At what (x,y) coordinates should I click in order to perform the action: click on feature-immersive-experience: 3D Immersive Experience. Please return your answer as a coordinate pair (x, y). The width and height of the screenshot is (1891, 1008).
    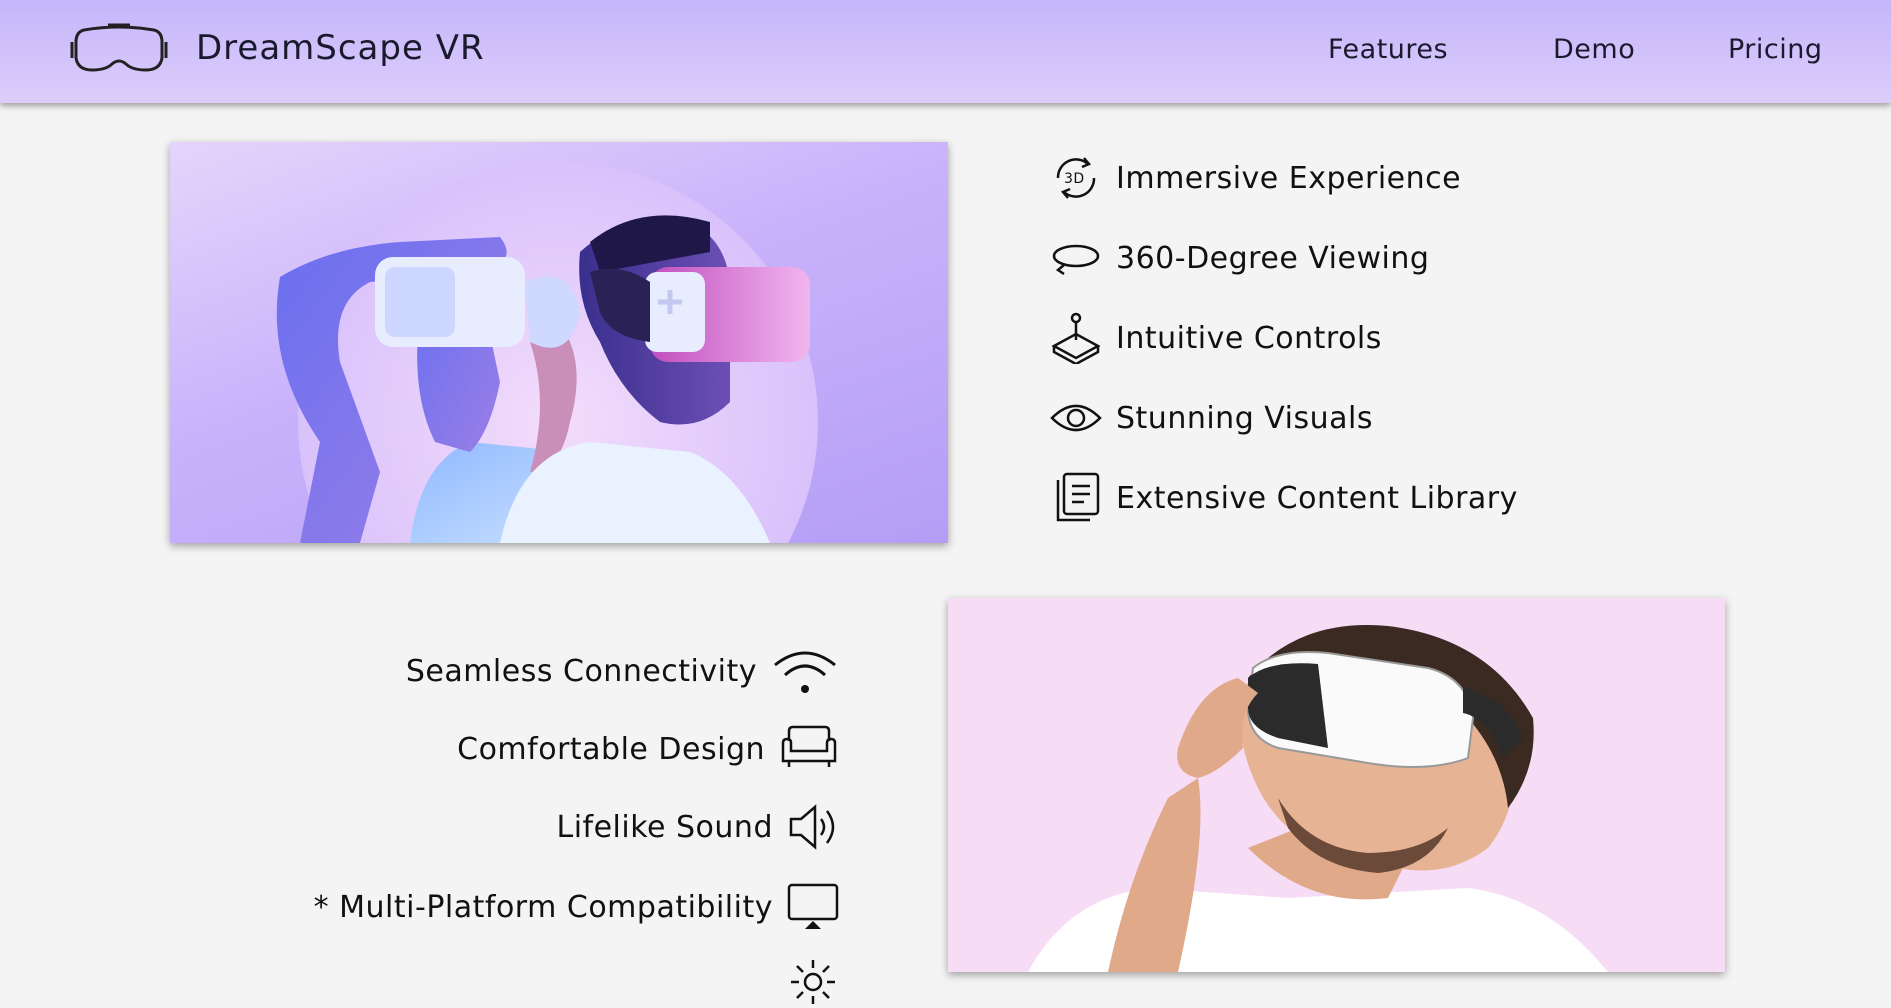
    Looking at the image, I should click on (1255, 178).